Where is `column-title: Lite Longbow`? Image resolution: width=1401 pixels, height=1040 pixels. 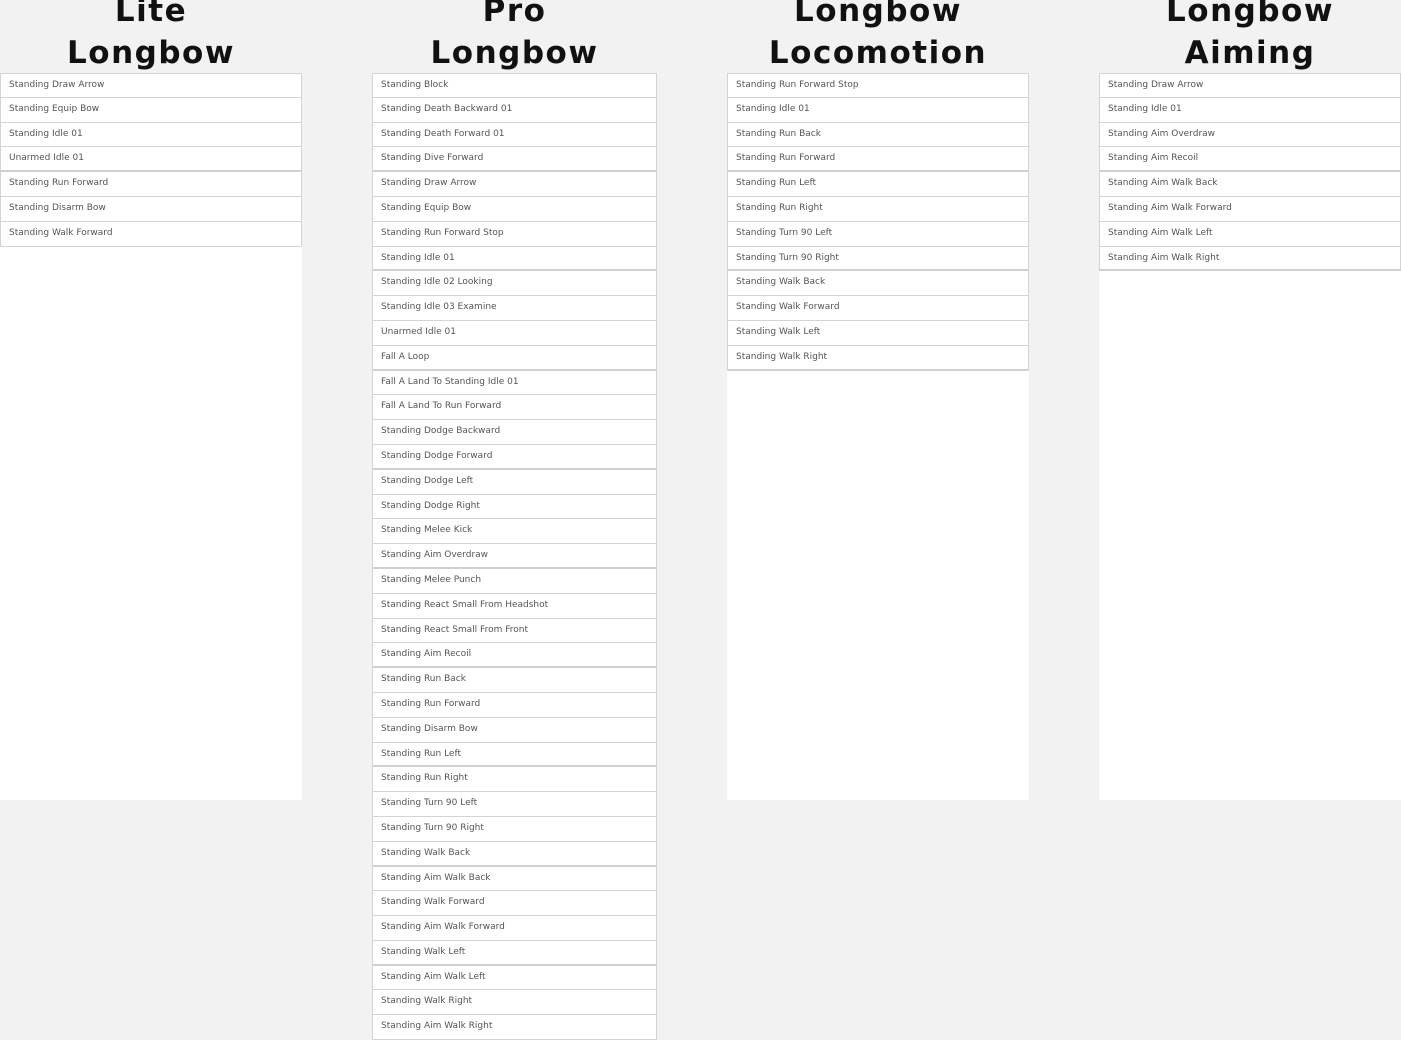
column-title: Lite Longbow is located at coordinates (151, 37).